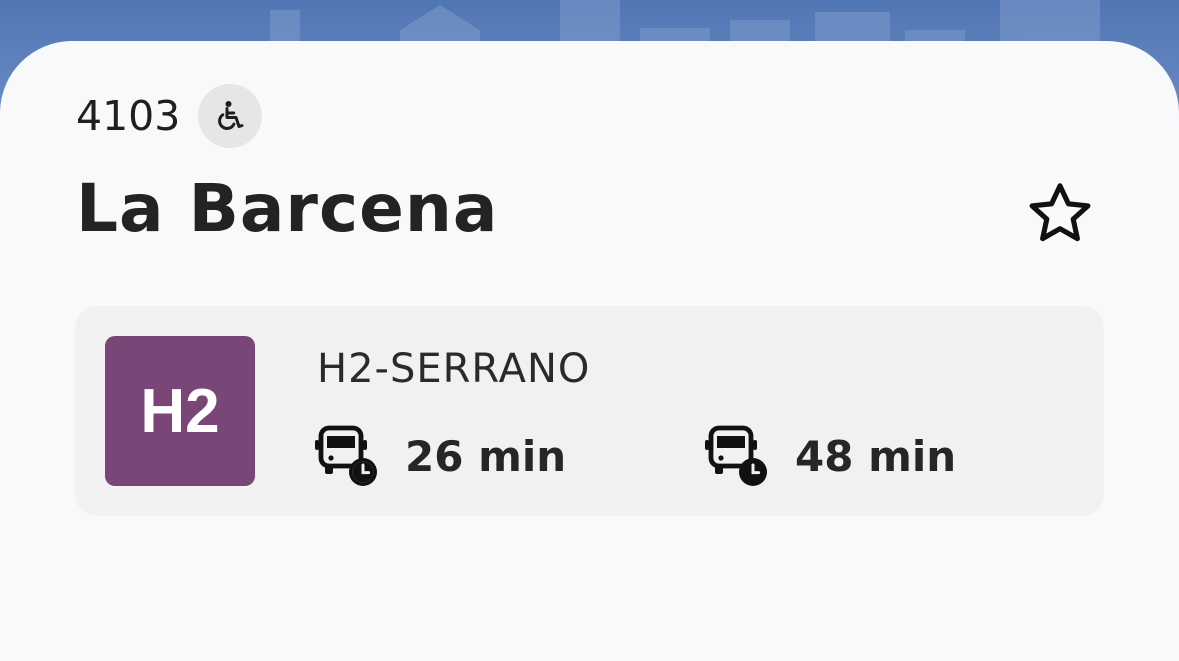  I want to click on stop-code-row: 4103, so click(169, 116).